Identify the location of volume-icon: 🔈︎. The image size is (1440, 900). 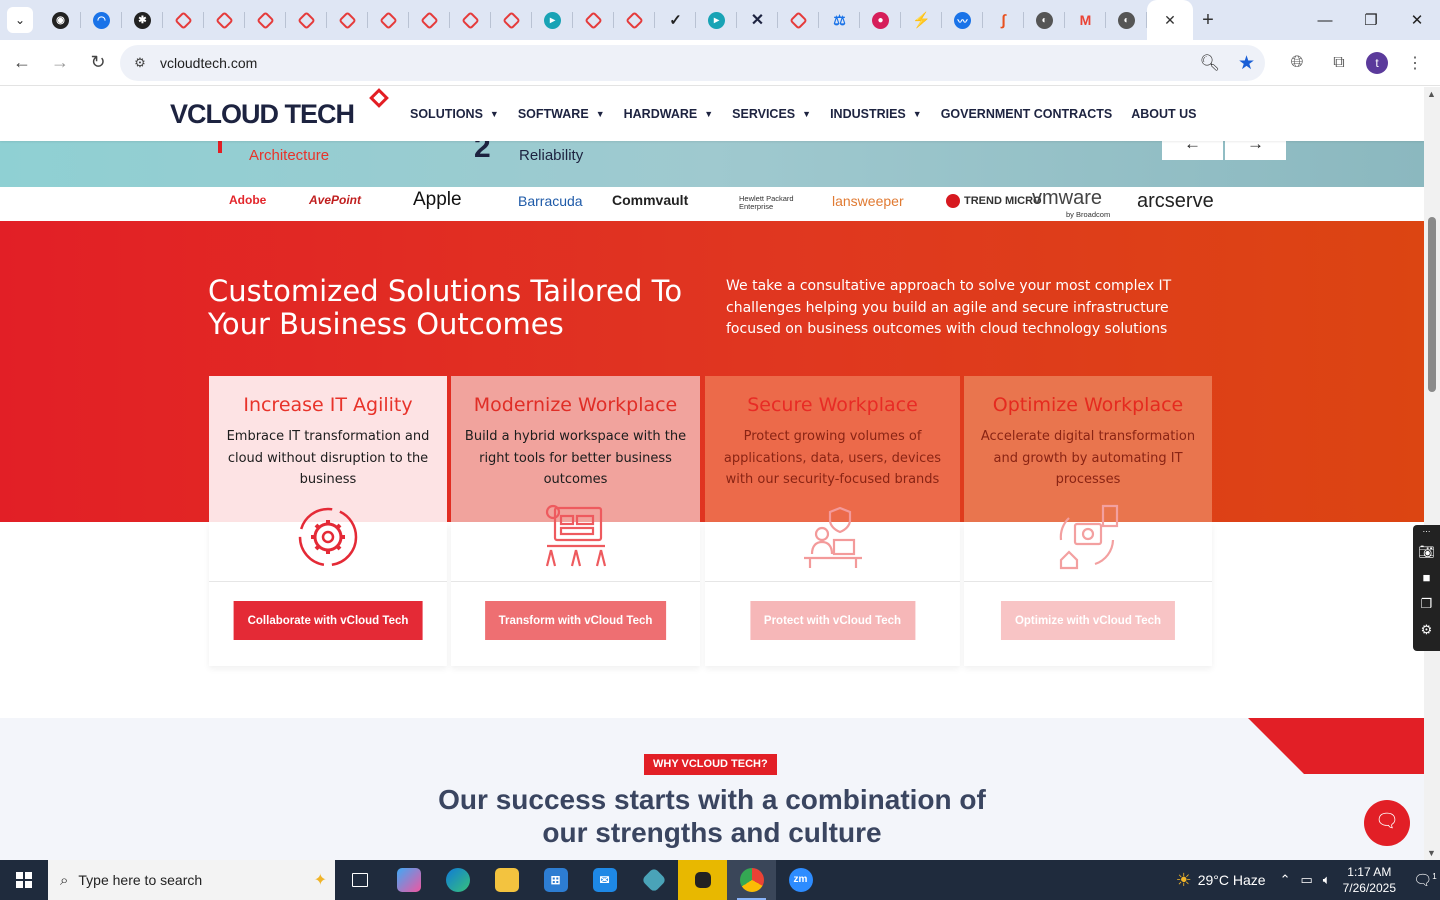
(1327, 880).